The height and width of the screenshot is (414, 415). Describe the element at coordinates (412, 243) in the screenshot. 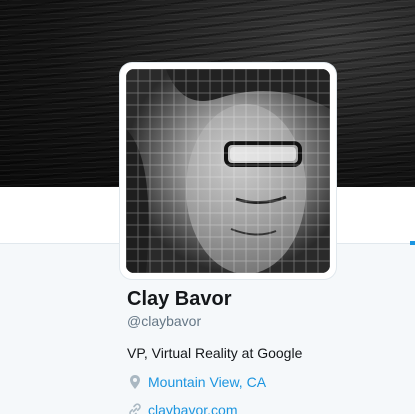

I see `nav-active-indicator` at that location.